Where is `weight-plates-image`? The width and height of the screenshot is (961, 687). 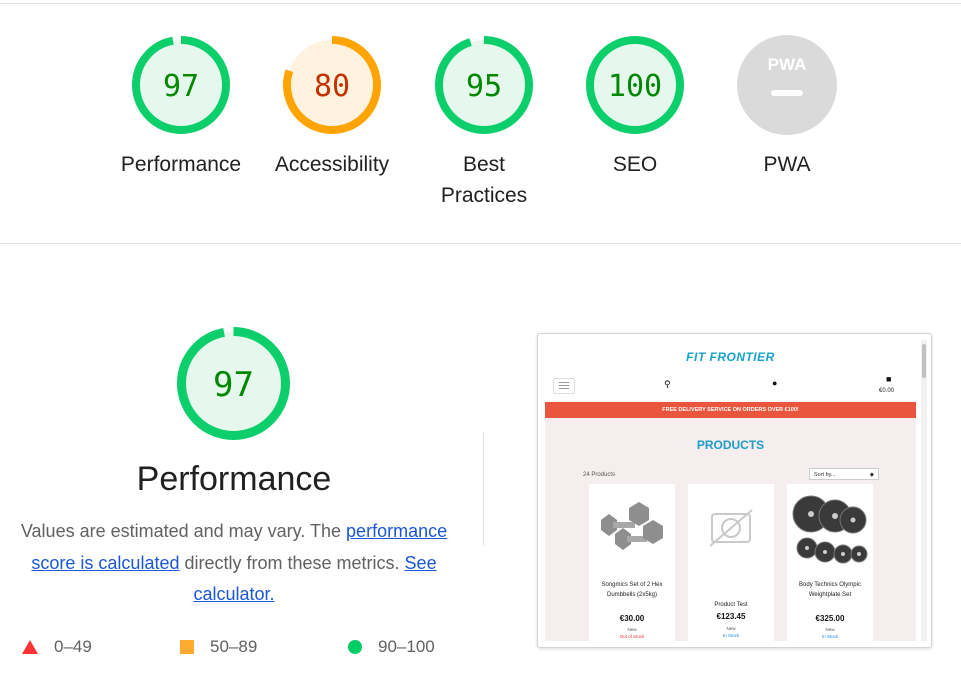
weight-plates-image is located at coordinates (830, 530).